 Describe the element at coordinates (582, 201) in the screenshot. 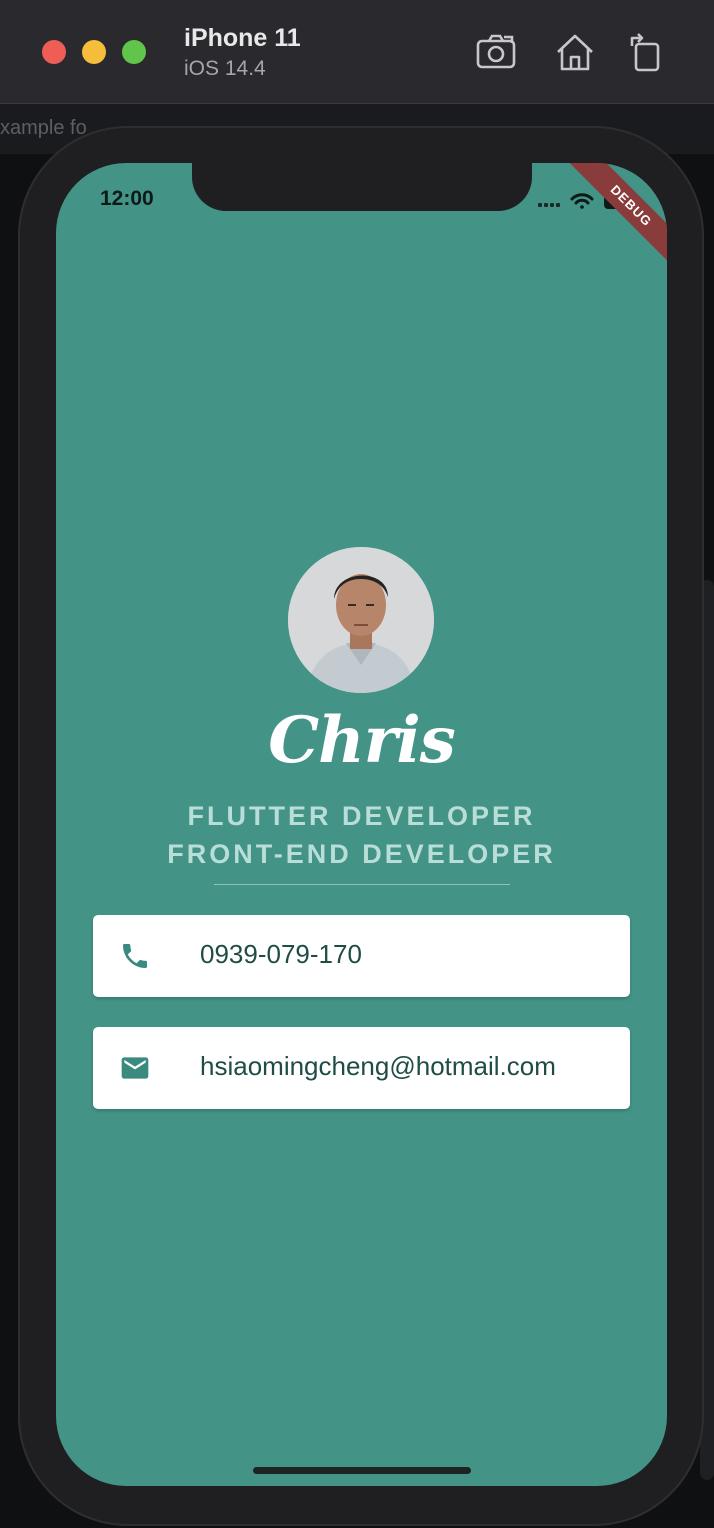

I see `wifi-icon` at that location.